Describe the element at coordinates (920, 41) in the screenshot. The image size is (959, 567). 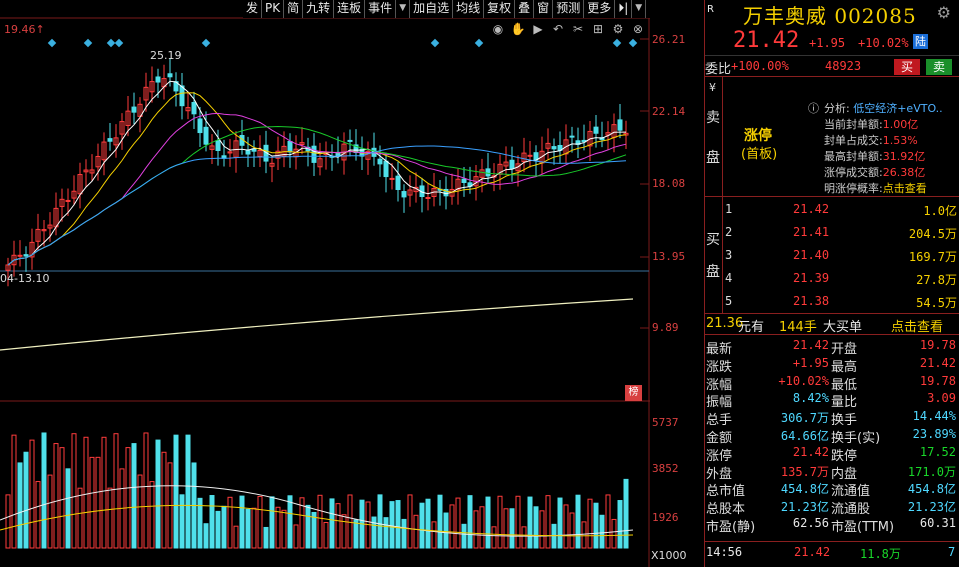
I see `market-badge: 陆` at that location.